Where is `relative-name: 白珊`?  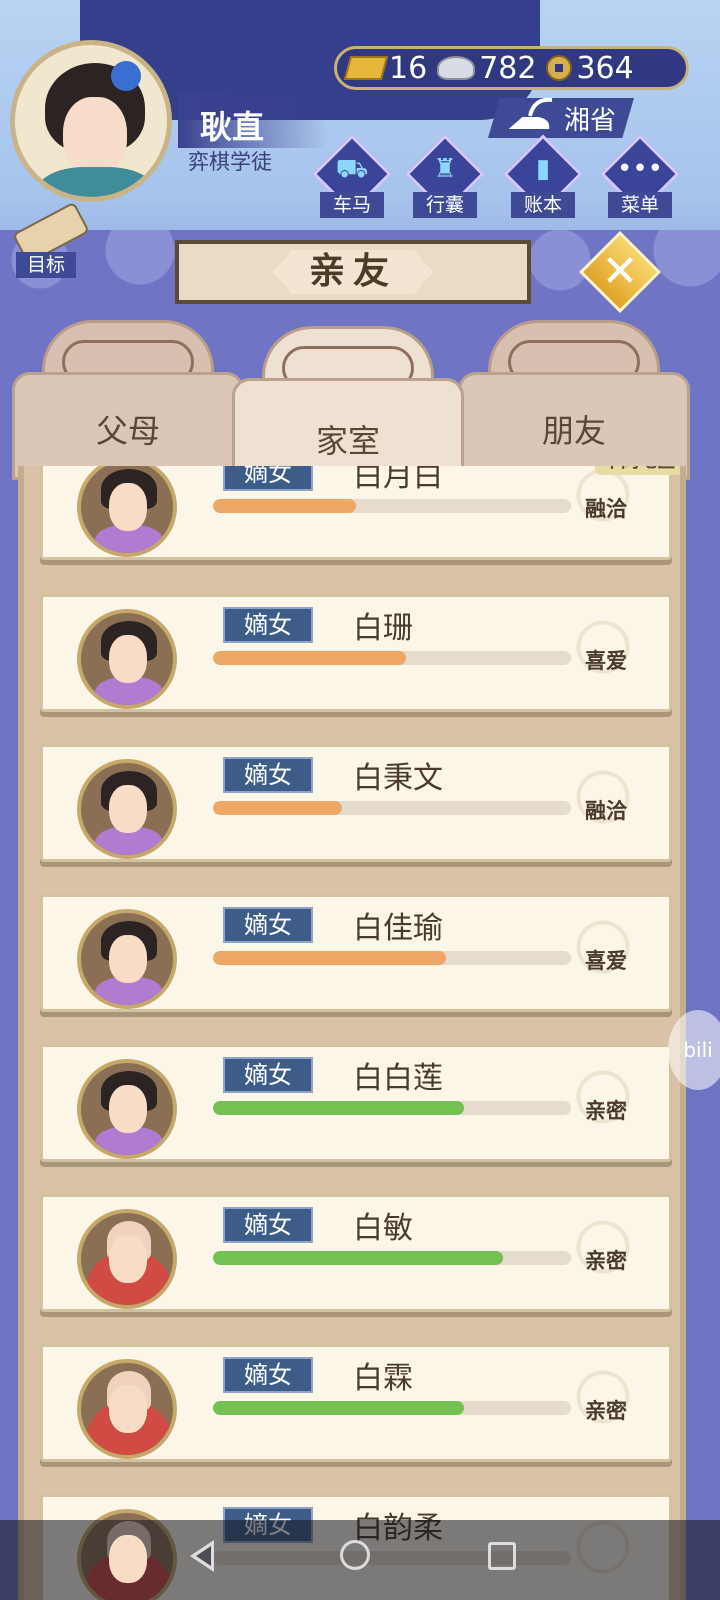
relative-name: 白珊 is located at coordinates (383, 628).